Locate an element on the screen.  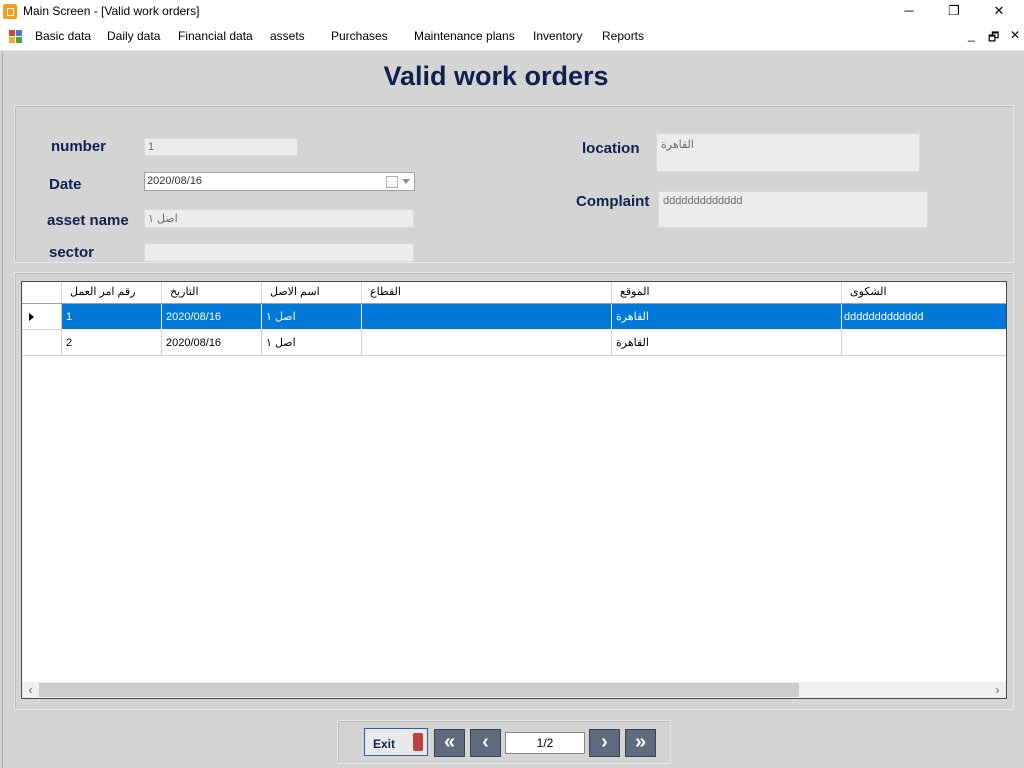
mdi-close-button: ✕ is located at coordinates (1015, 35).